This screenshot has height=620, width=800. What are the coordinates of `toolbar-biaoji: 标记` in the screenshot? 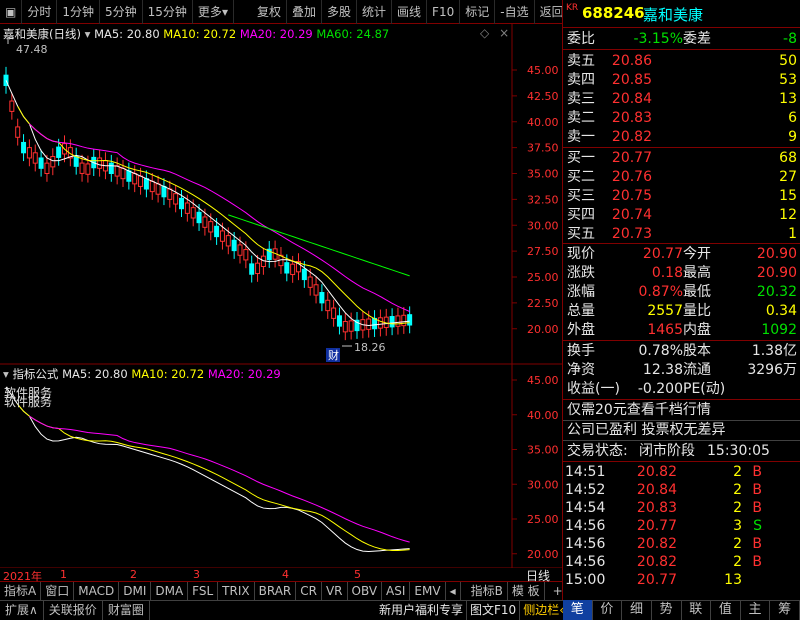 It's located at (478, 12).